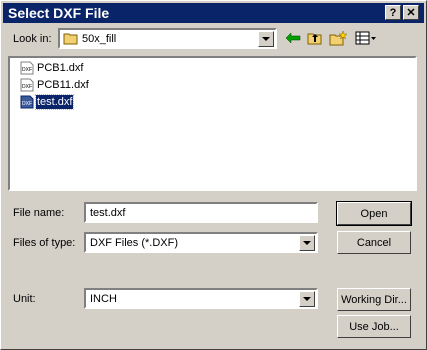  I want to click on filename-label: File name:, so click(39, 213).